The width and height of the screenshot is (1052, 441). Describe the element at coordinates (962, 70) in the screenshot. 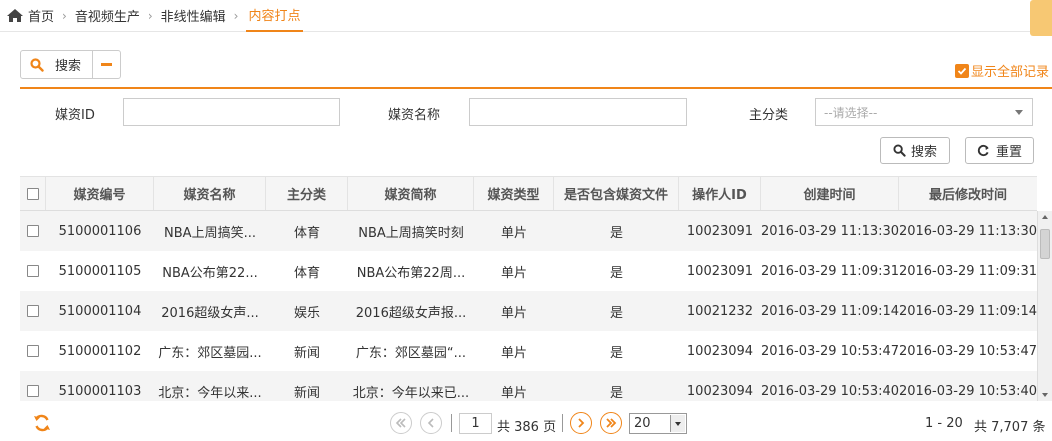

I see `checkbox-checked-icon` at that location.